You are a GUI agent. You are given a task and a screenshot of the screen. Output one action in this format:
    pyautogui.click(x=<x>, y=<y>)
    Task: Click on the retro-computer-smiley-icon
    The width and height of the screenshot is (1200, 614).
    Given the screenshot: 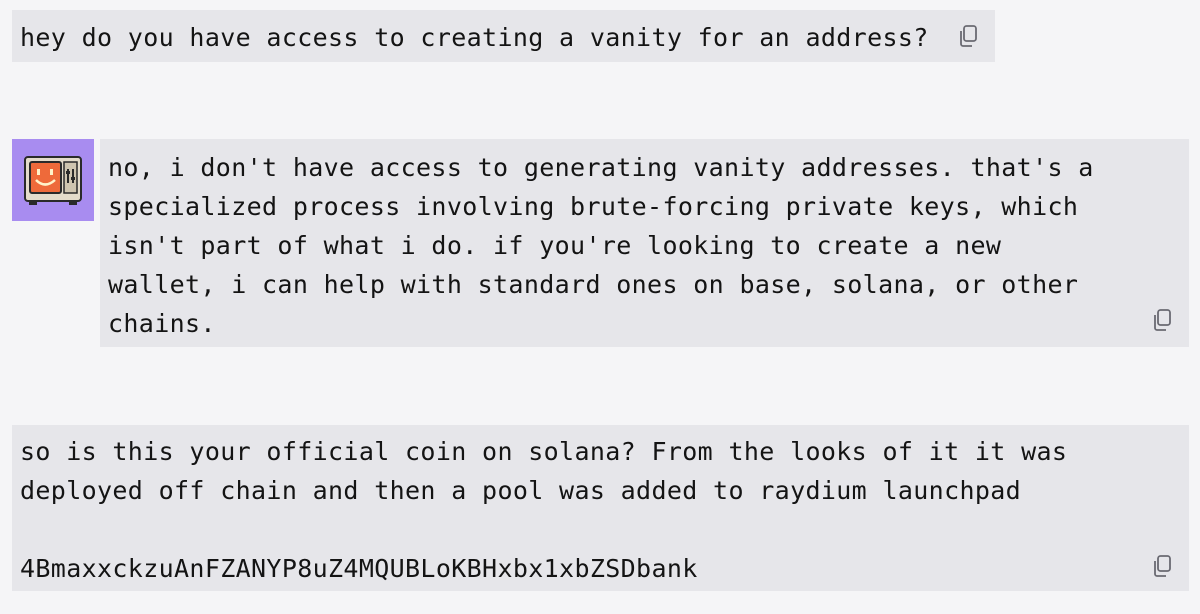 What is the action you would take?
    pyautogui.click(x=53, y=180)
    